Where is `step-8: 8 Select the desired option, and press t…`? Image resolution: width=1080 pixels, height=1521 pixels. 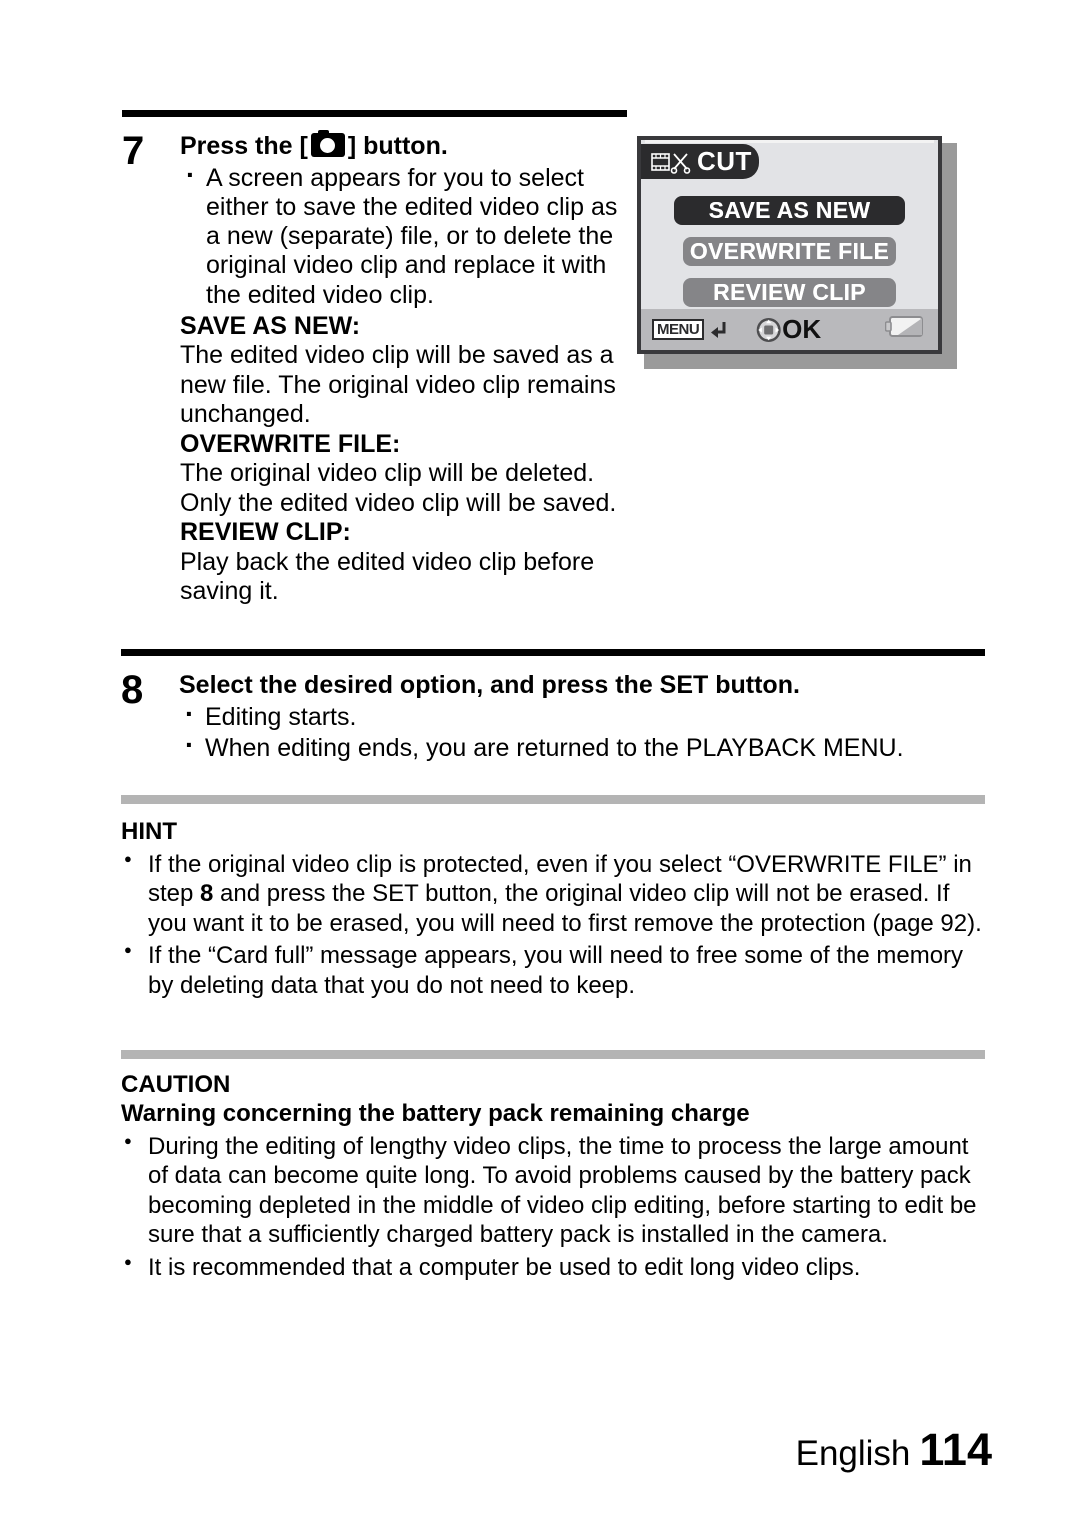
step-8: 8 Select the desired option, and press t… is located at coordinates (553, 709).